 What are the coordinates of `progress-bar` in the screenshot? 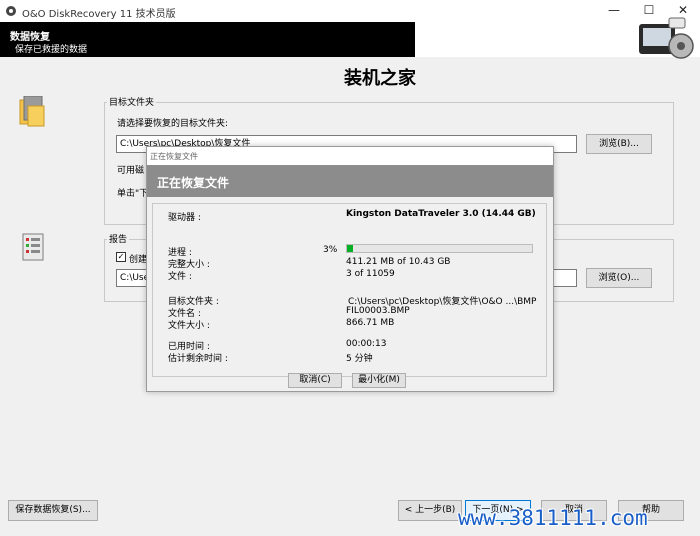 It's located at (439, 248).